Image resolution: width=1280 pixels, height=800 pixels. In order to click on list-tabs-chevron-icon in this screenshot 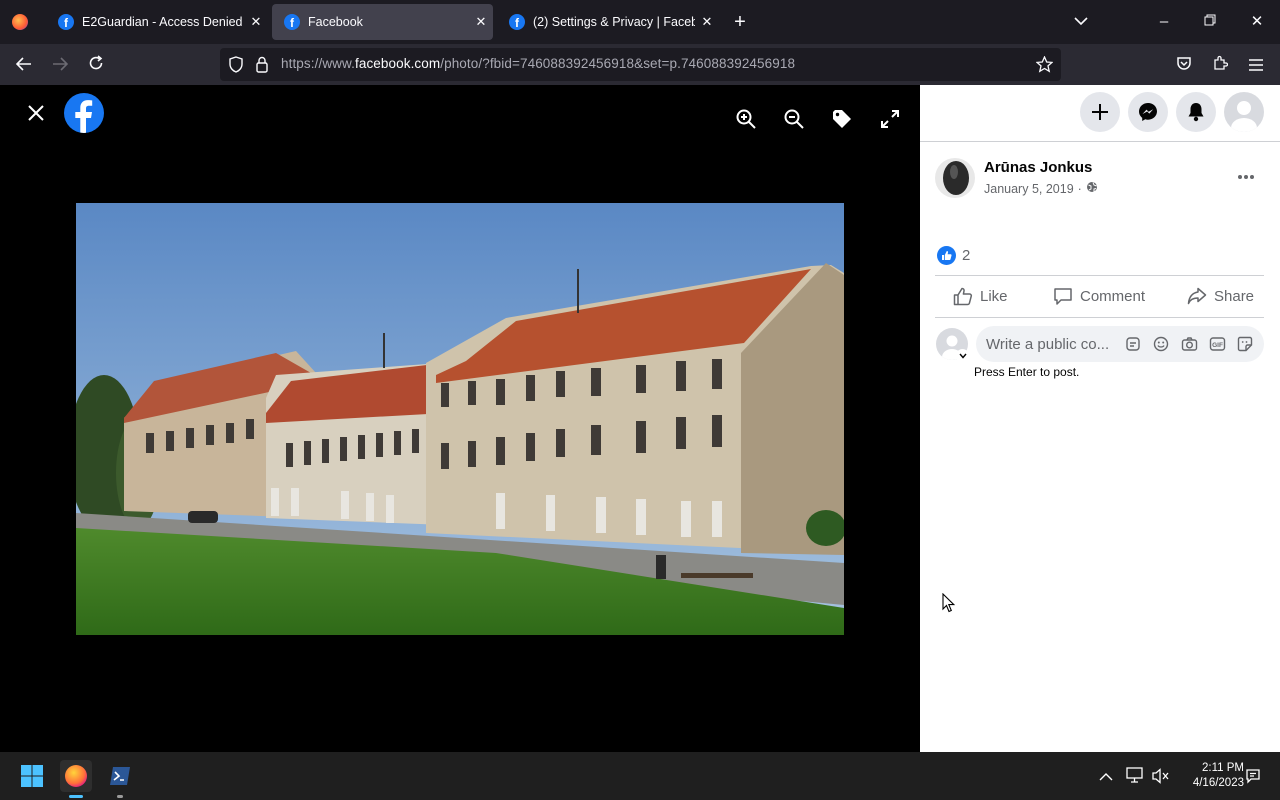, I will do `click(1081, 22)`.